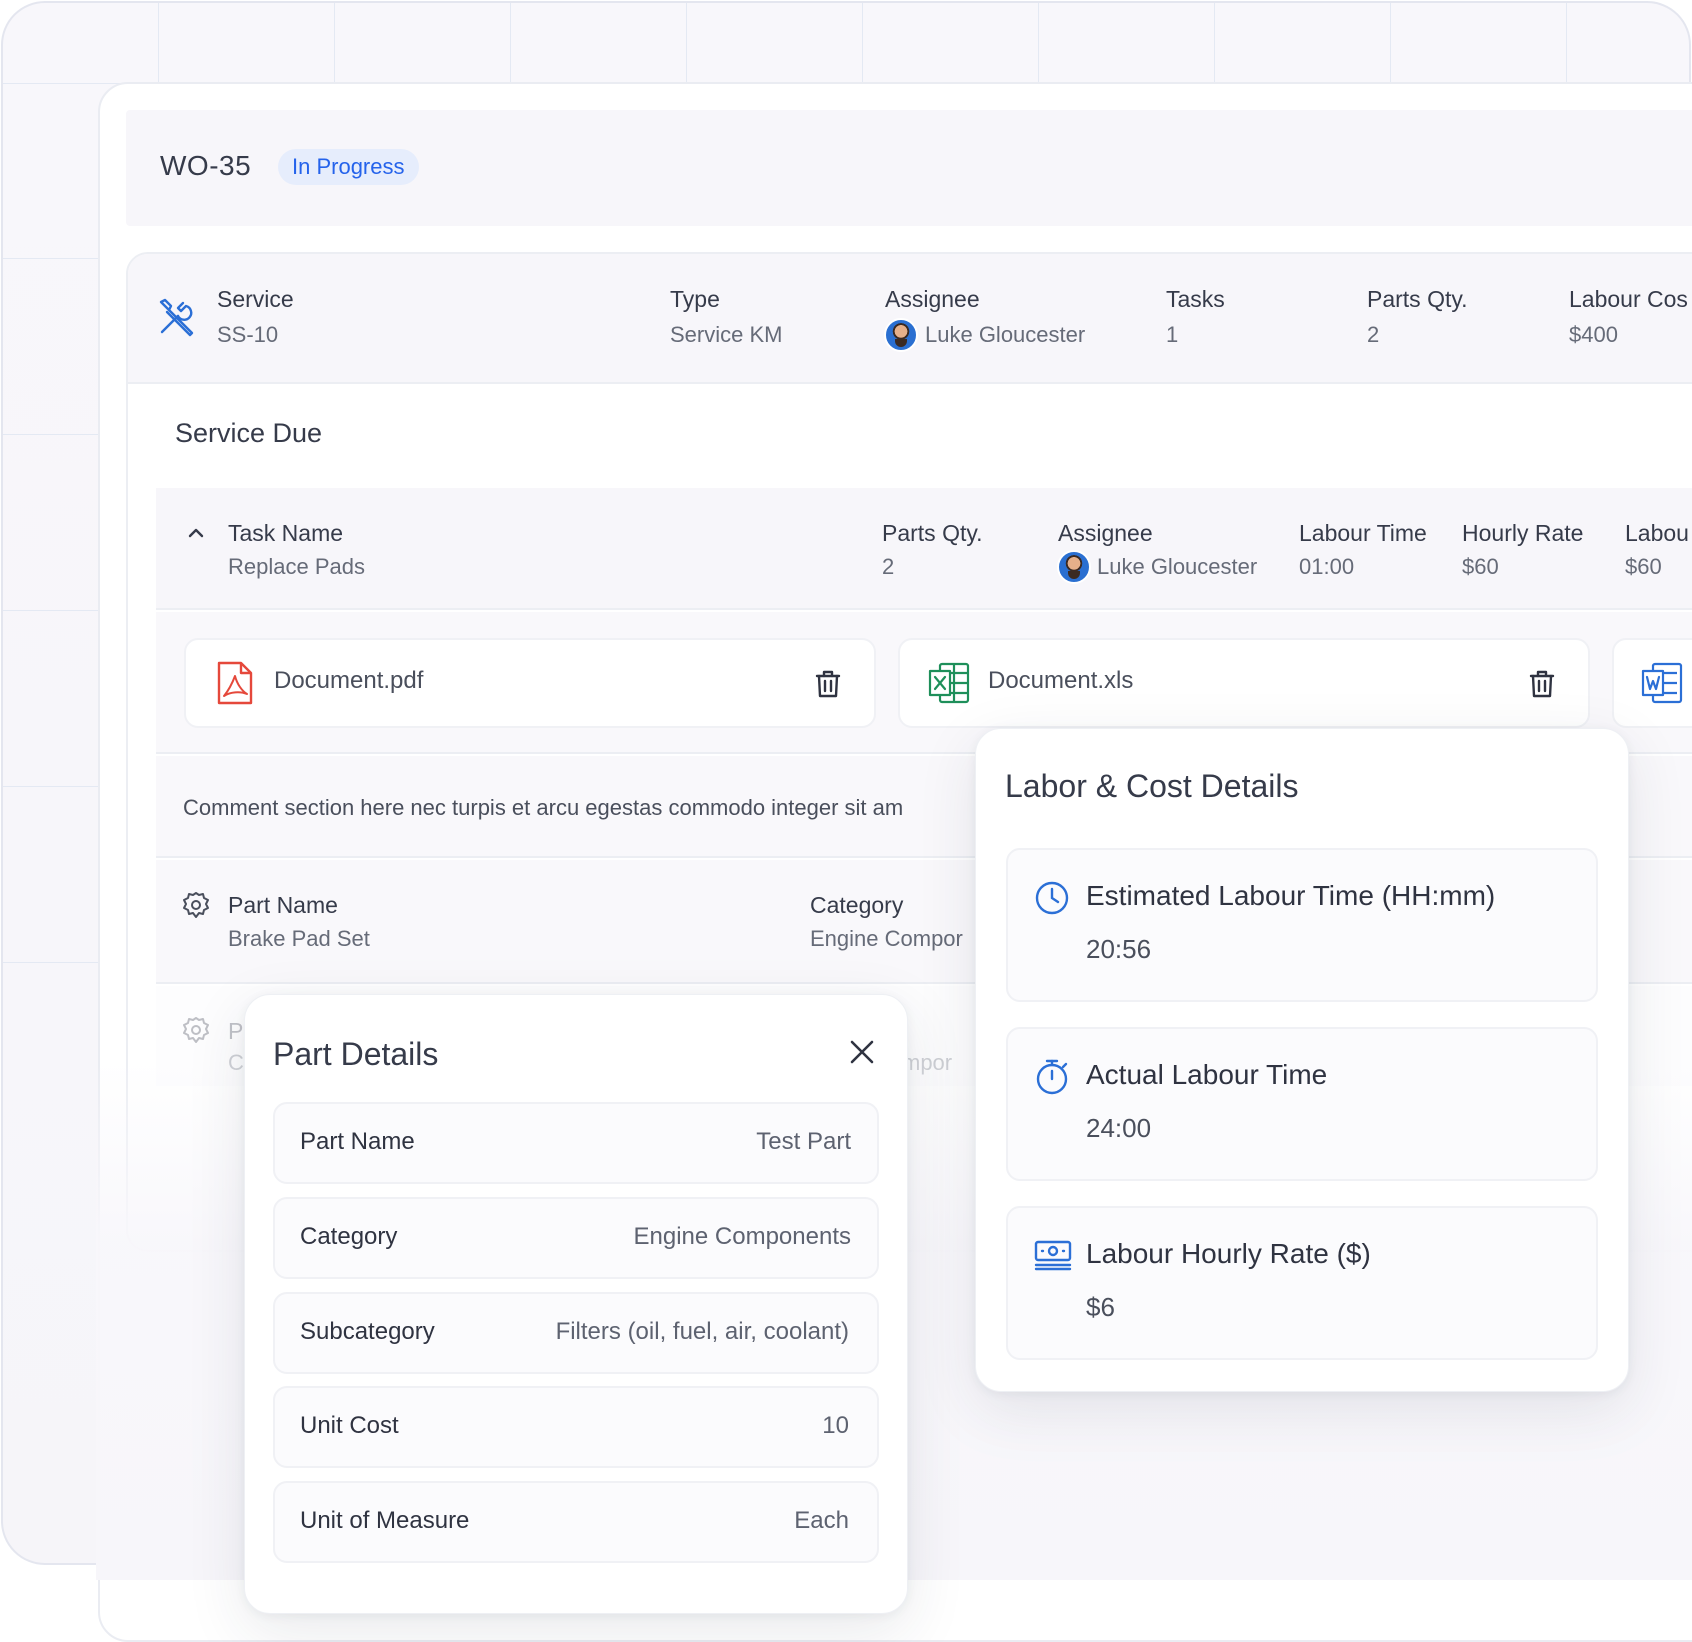 The height and width of the screenshot is (1642, 1692). I want to click on task-row, so click(924, 549).